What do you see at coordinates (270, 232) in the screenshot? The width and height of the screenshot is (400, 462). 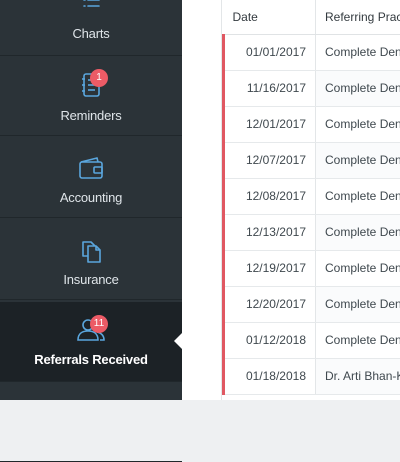 I see `date-cell: 12/13/2017` at bounding box center [270, 232].